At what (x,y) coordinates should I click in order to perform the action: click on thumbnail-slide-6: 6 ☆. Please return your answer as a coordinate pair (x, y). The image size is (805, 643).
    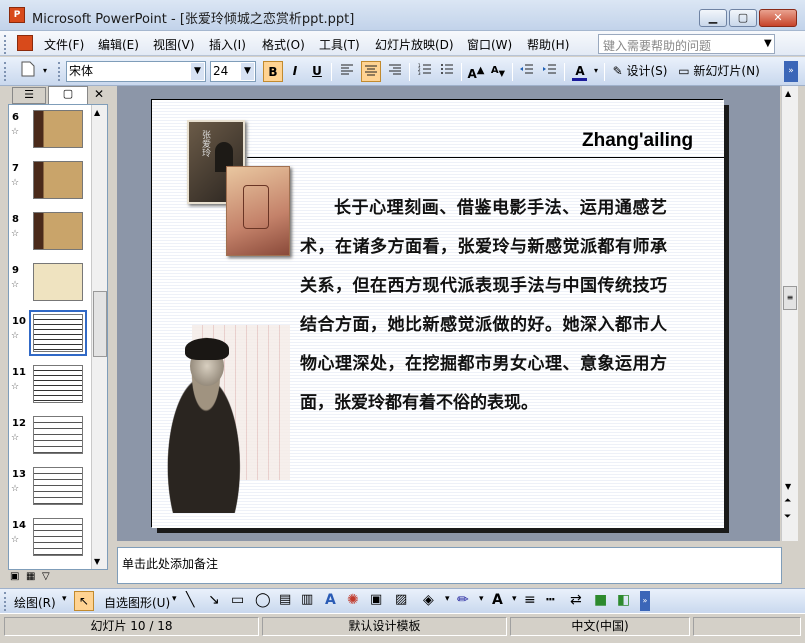
    Looking at the image, I should click on (53, 134).